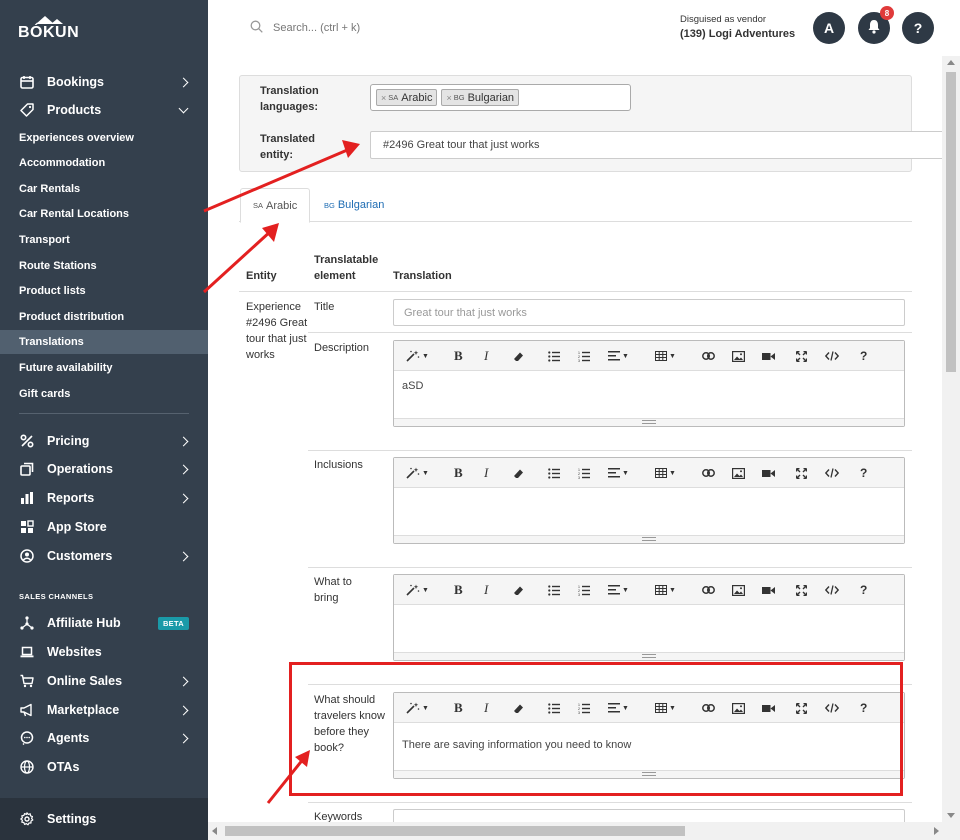 The height and width of the screenshot is (840, 960). I want to click on sidebar-item-websites: Websites, so click(104, 652).